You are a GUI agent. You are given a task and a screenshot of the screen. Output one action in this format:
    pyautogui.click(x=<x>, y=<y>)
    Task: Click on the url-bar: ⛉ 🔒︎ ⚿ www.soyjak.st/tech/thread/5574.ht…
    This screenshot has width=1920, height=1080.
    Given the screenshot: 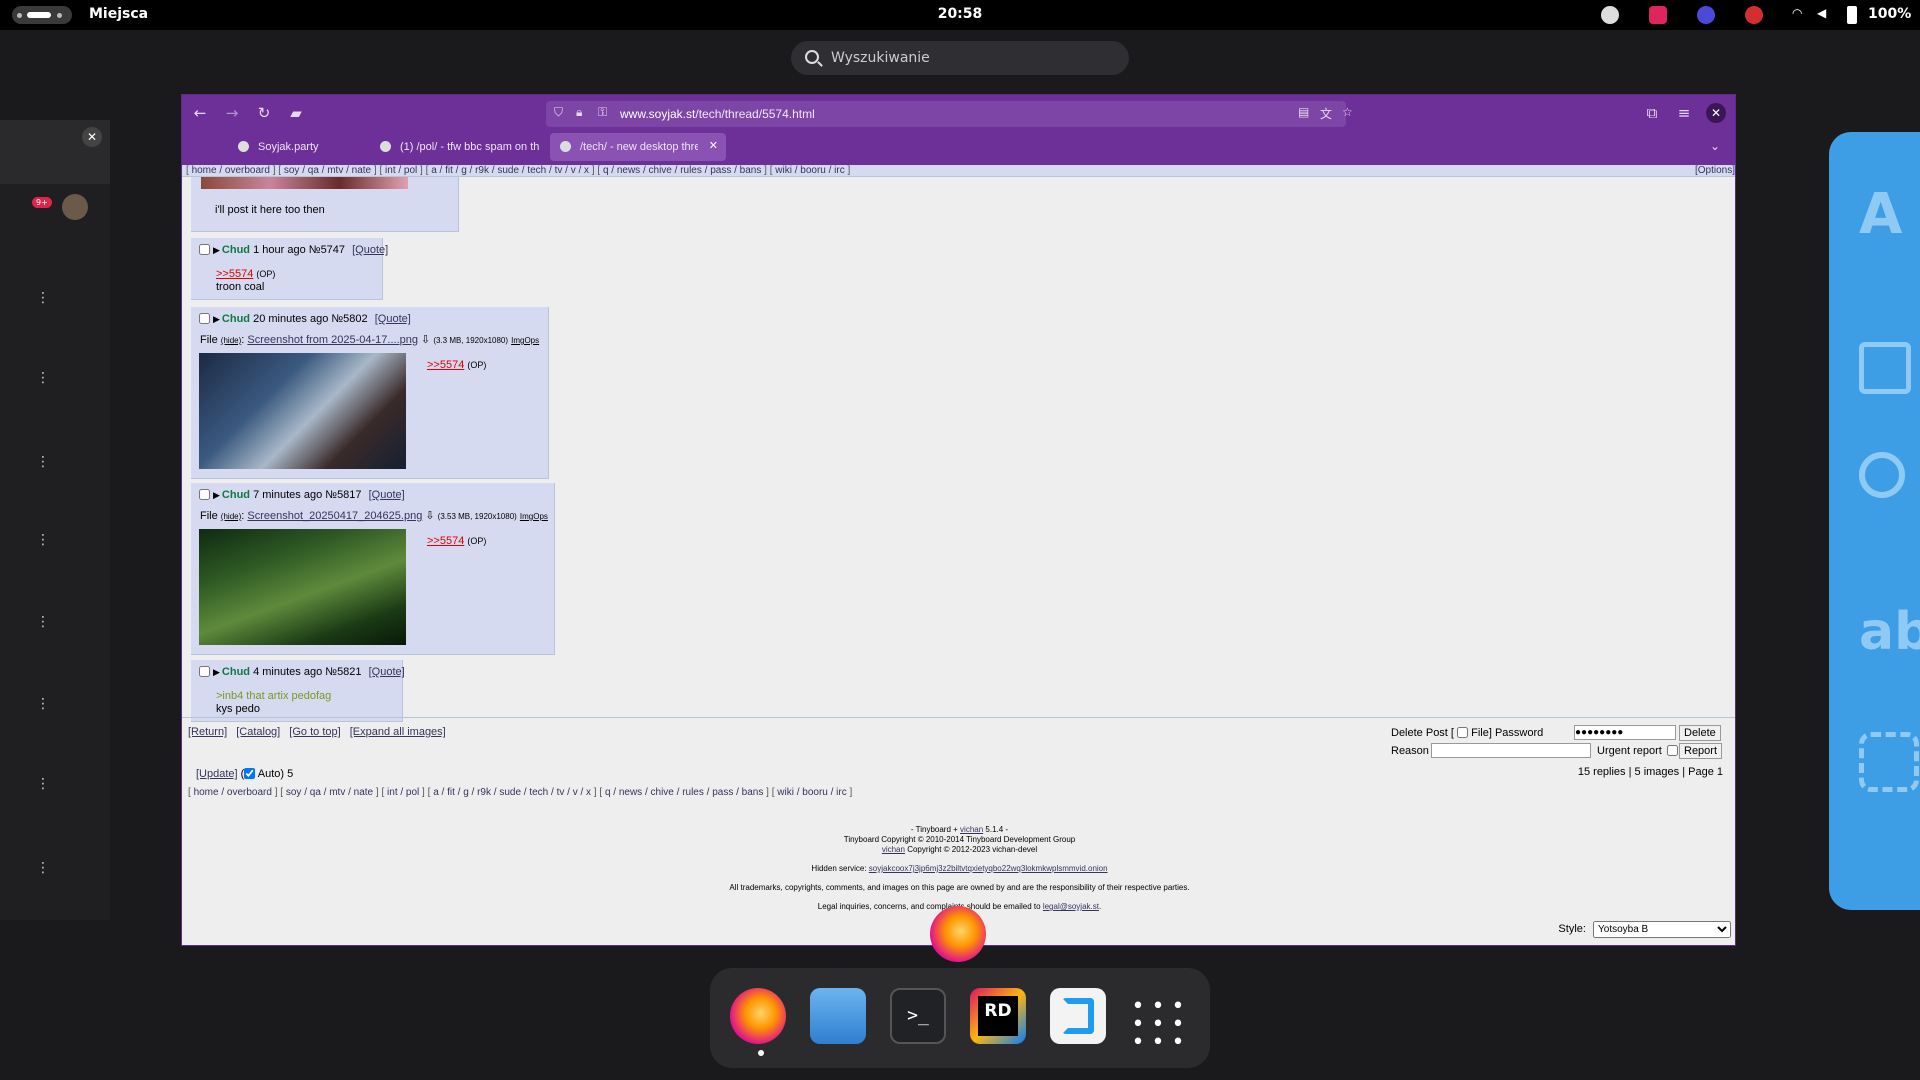 What is the action you would take?
    pyautogui.click(x=949, y=114)
    